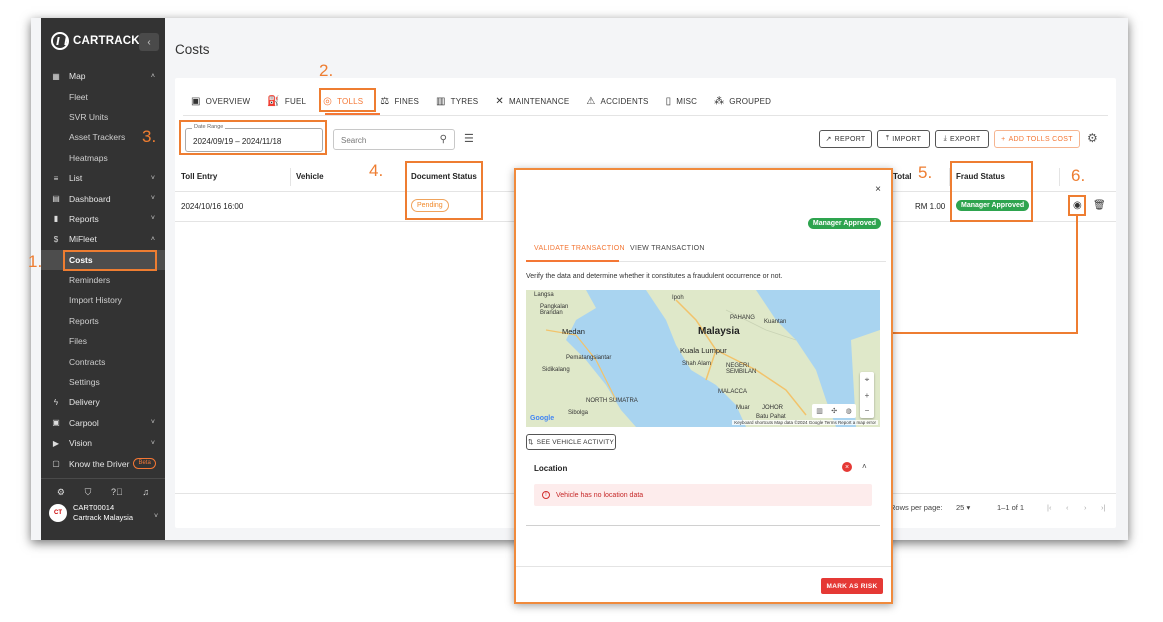 Image resolution: width=1163 pixels, height=622 pixels. What do you see at coordinates (76, 178) in the screenshot?
I see `sidebar-item-label: List` at bounding box center [76, 178].